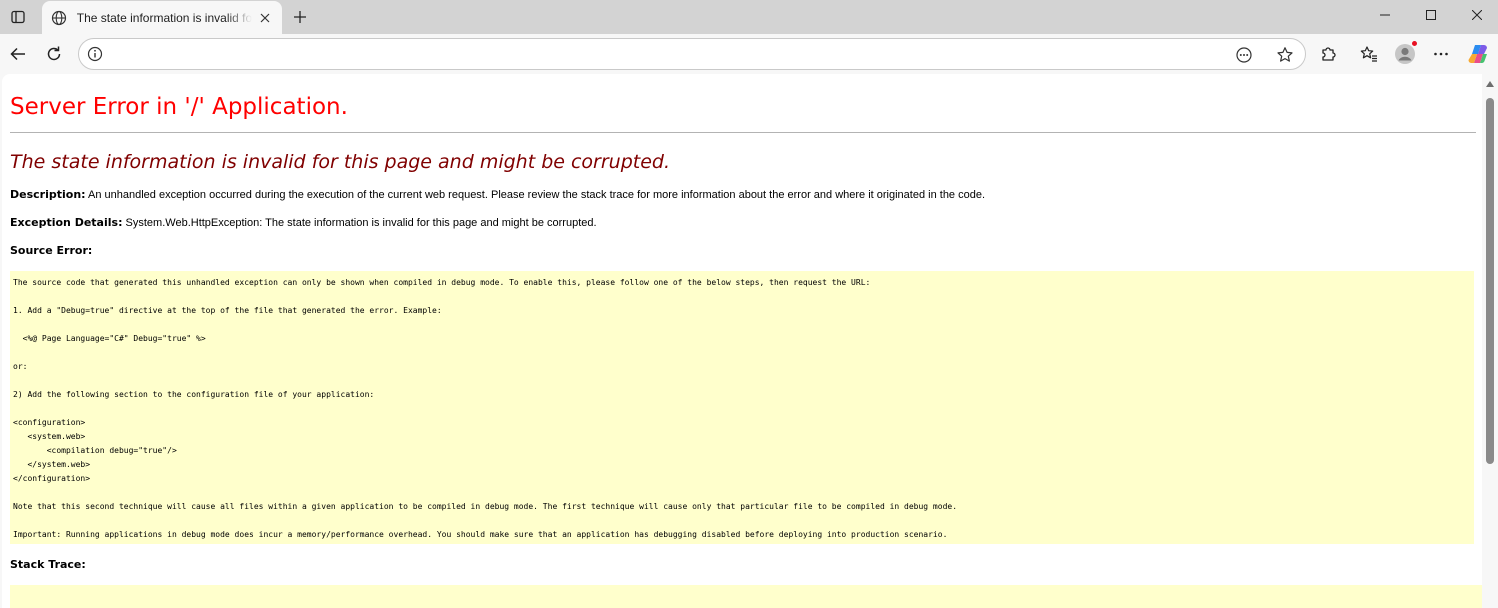 The image size is (1498, 608). Describe the element at coordinates (1431, 15) in the screenshot. I see `maximize-icon` at that location.